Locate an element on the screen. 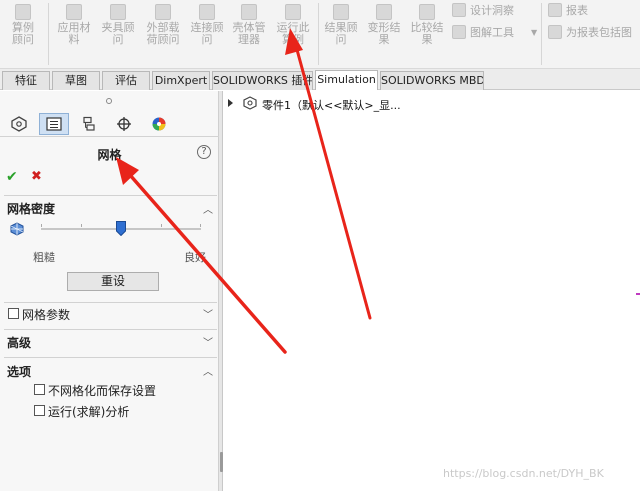  run-analysis-label: 运行(求解)分析 is located at coordinates (89, 412).